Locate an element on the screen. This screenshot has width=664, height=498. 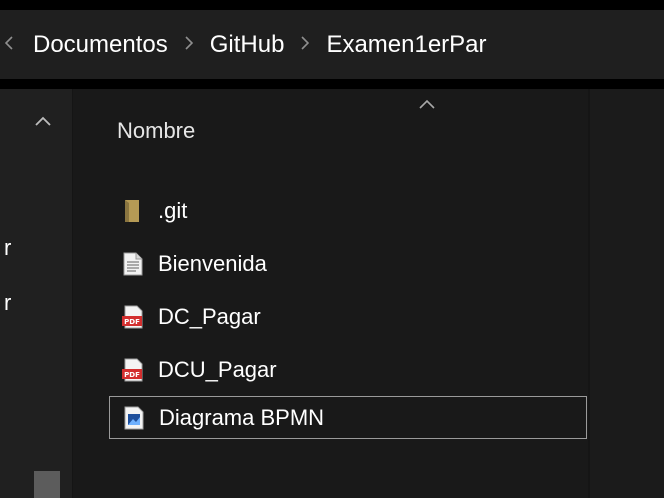
file-name: Diagrama BPMN is located at coordinates (242, 417).